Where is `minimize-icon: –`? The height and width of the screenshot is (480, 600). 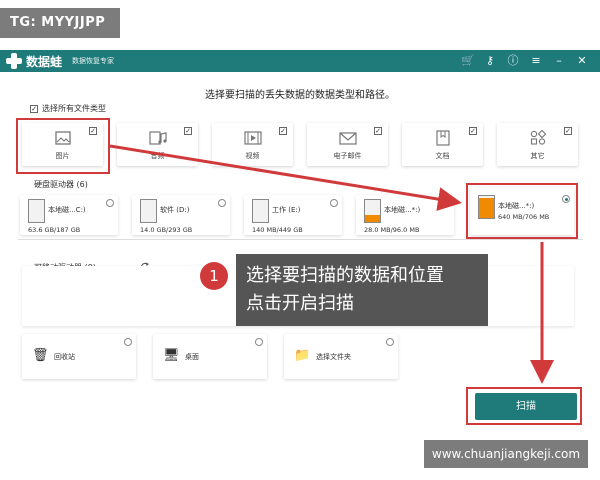
minimize-icon: – is located at coordinates (559, 61).